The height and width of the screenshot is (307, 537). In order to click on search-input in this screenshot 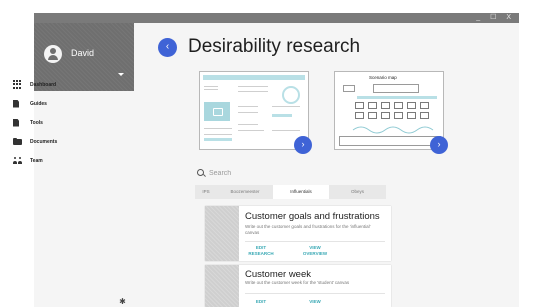, I will do `click(304, 173)`.